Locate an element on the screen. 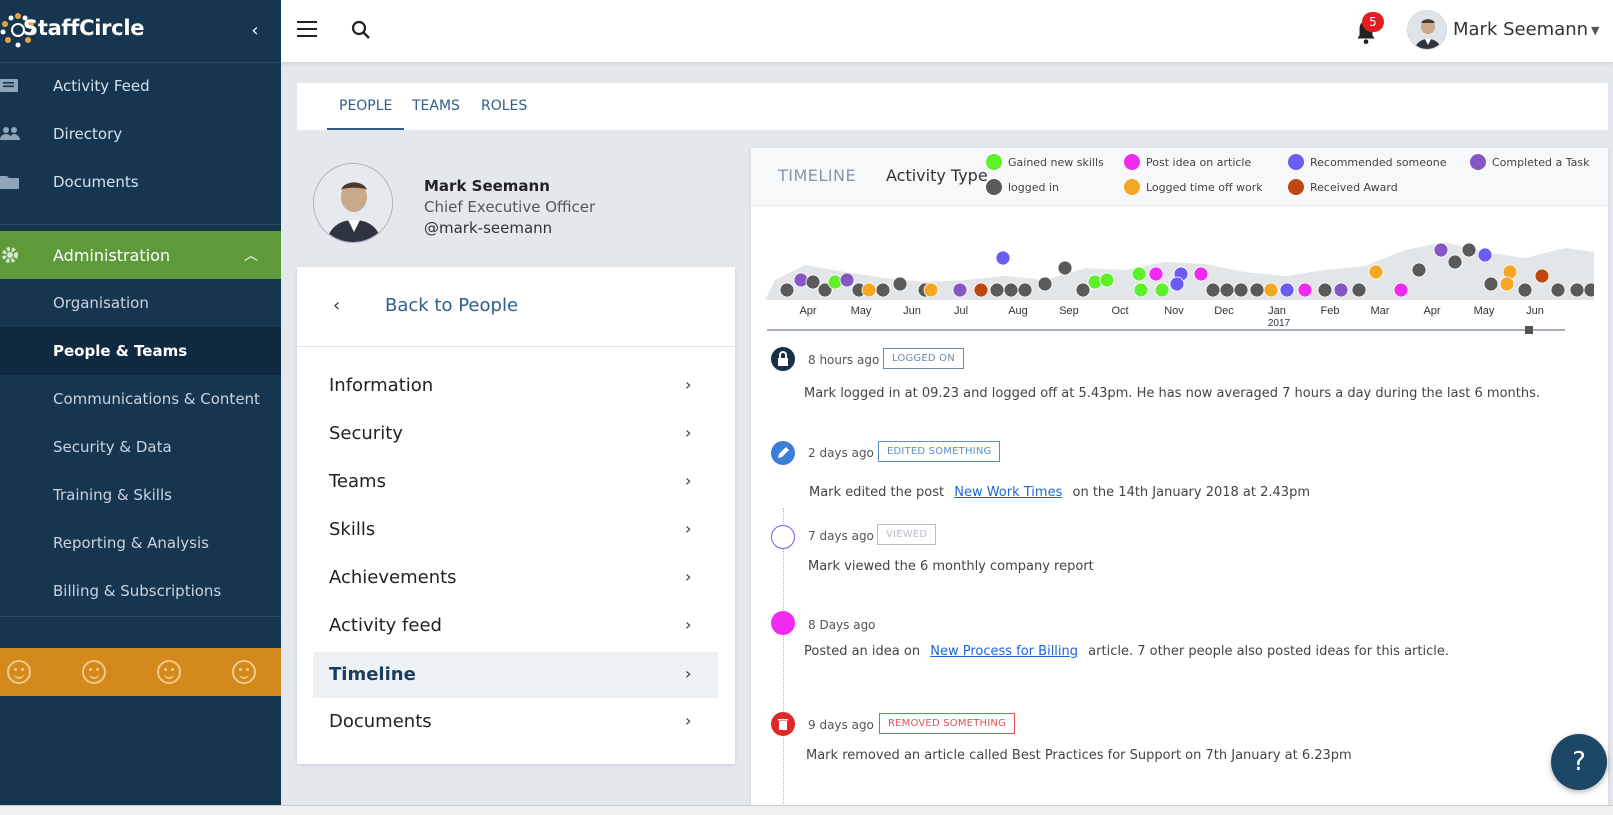  help-button: ? is located at coordinates (1579, 762).